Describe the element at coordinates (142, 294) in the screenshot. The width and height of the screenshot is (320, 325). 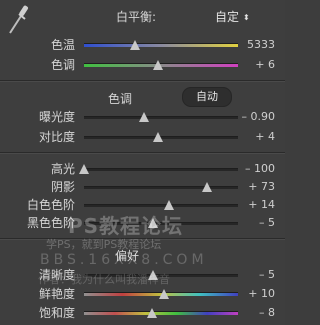
I see `slider-row-vibrance: 鲜艳度 + 10` at that location.